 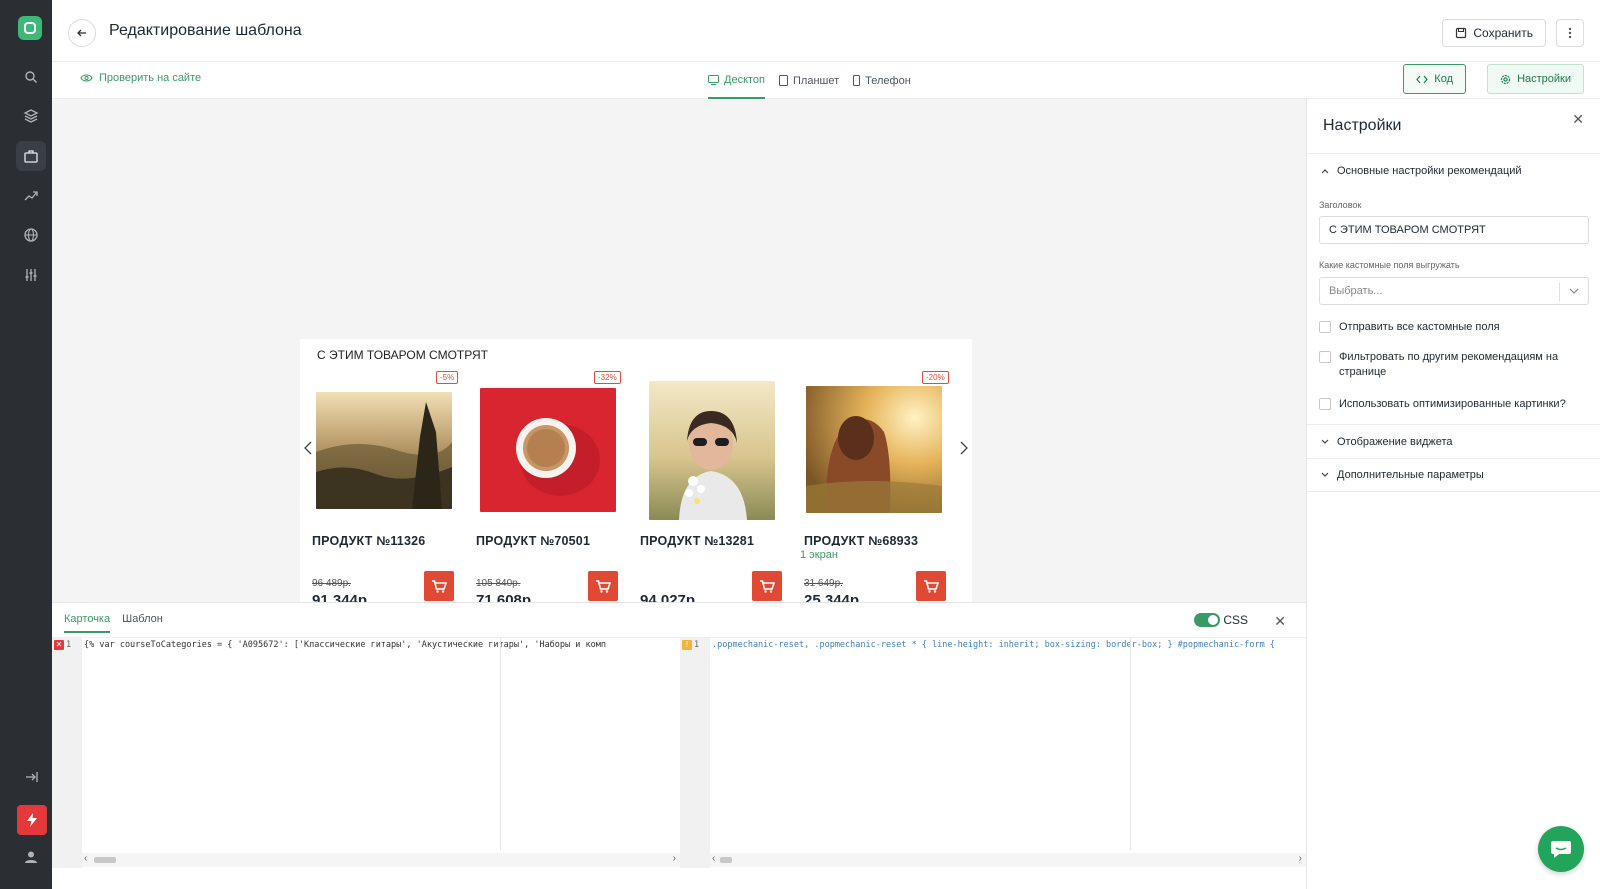 I want to click on checkbox-send-all-fields: Отправить все кастомные поля, so click(x=1455, y=327).